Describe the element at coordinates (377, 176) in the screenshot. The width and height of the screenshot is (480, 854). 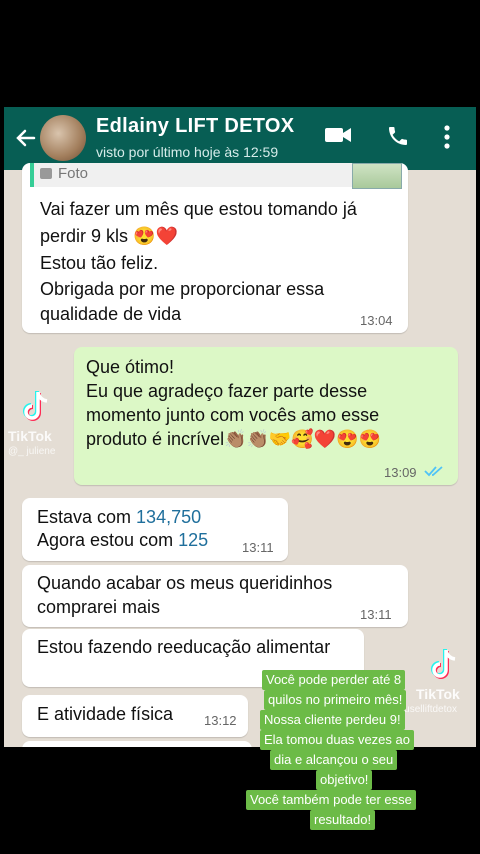
I see `quoted-photo-thumbnail` at that location.